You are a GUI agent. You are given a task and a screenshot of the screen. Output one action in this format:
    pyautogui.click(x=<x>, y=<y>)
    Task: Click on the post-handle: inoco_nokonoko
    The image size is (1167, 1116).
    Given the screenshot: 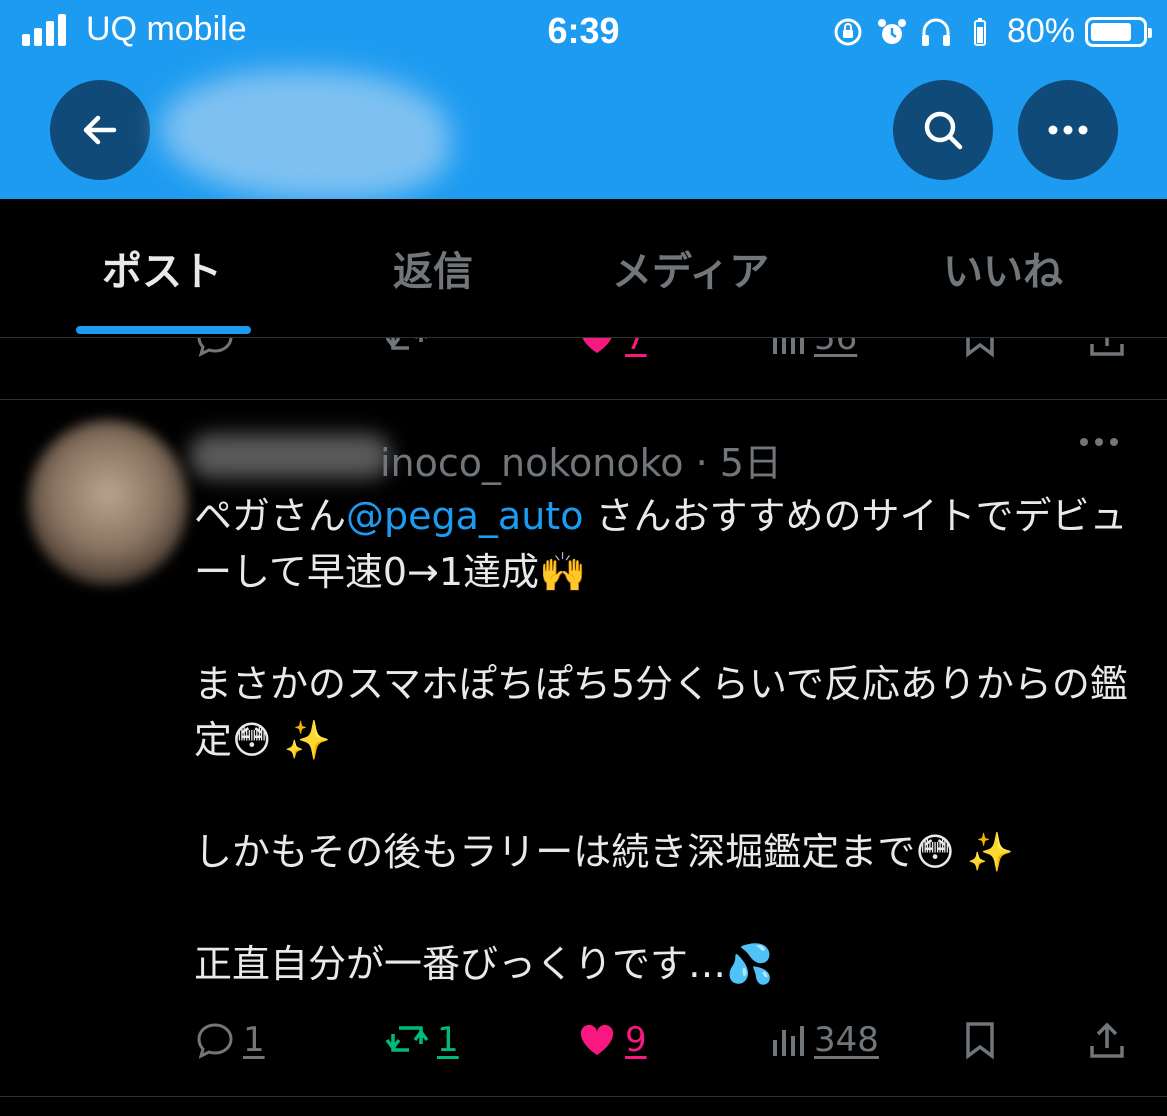 What is the action you would take?
    pyautogui.click(x=532, y=463)
    